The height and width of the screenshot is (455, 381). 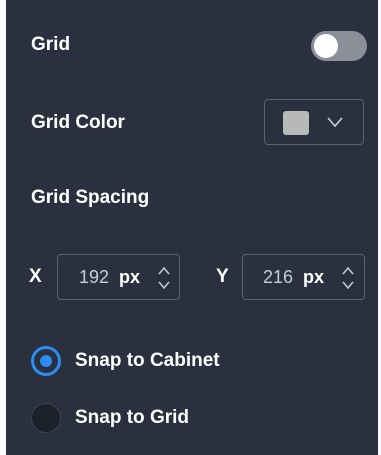 I want to click on grid-label: Grid, so click(x=51, y=44).